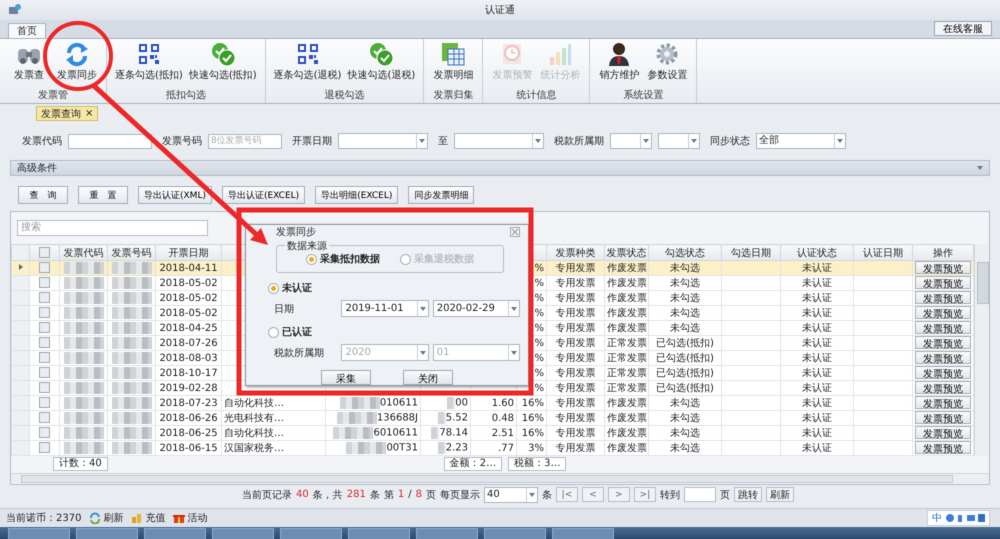  What do you see at coordinates (453, 64) in the screenshot?
I see `toolbar-button: 发票明细` at bounding box center [453, 64].